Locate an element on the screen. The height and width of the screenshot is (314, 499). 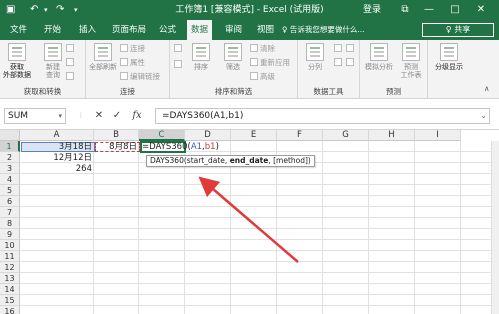
sort-za-button is located at coordinates (179, 65).